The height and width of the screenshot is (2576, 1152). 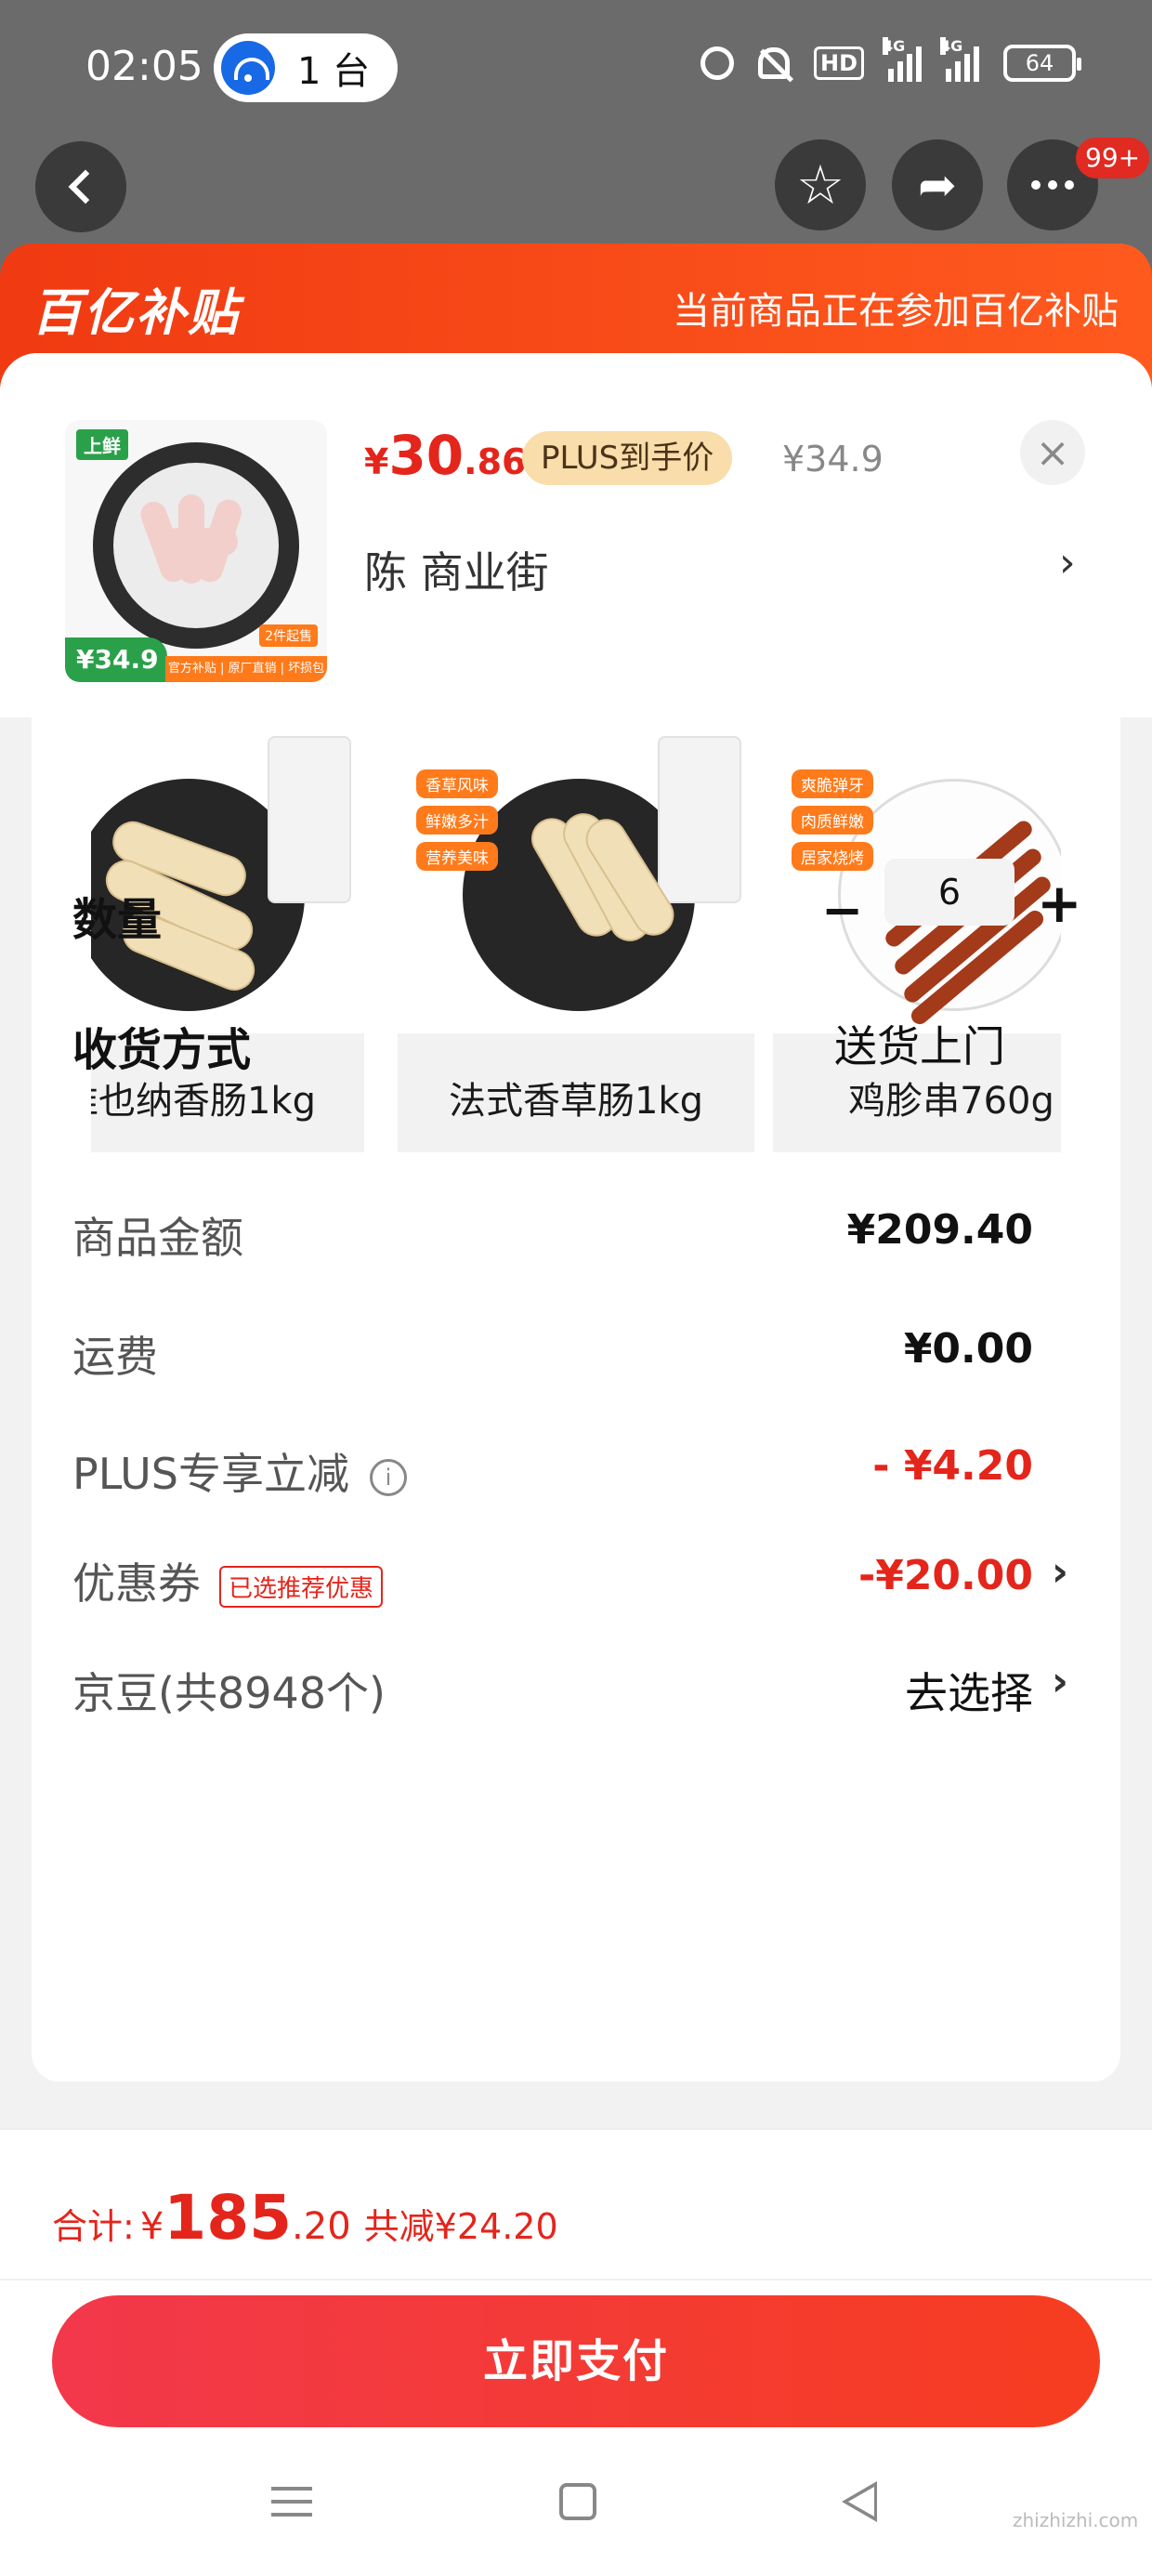 I want to click on jd-beans-select: 去选择, so click(x=969, y=1690).